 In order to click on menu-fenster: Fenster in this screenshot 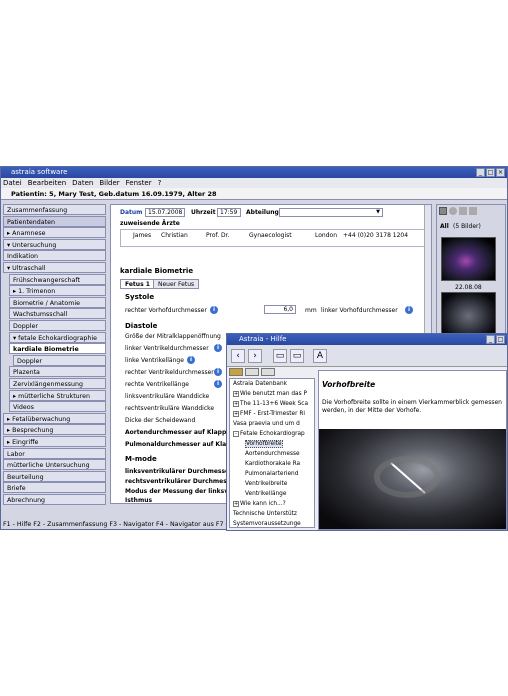, I will do `click(139, 183)`.